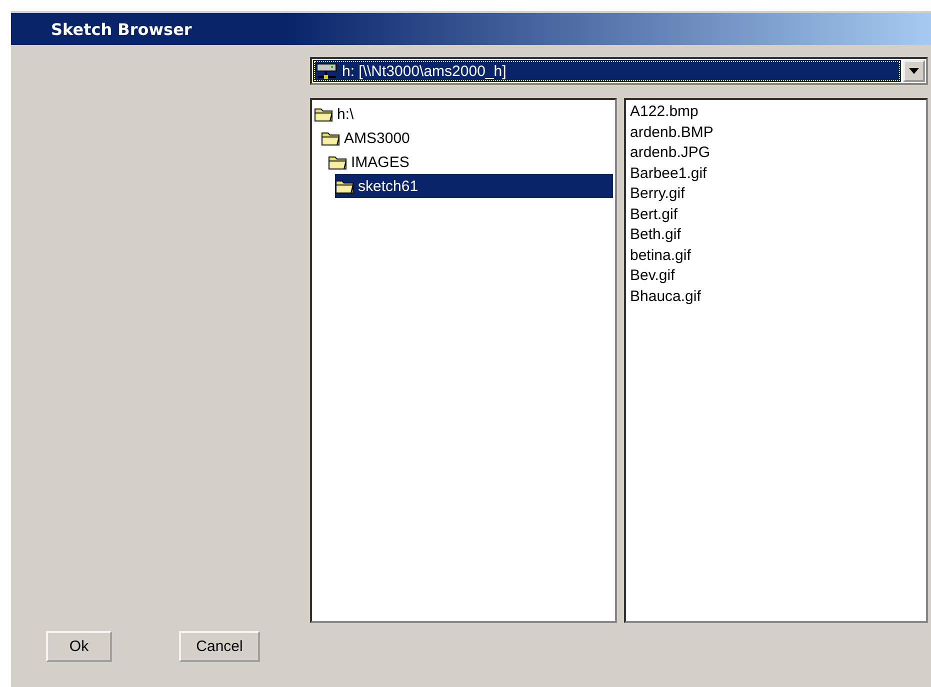  I want to click on network-drive-icon, so click(327, 71).